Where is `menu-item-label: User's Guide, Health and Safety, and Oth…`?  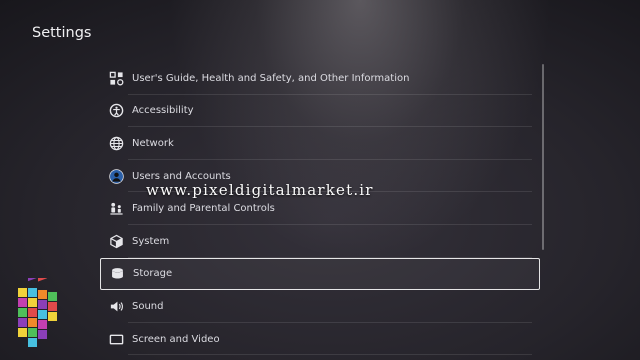
menu-item-label: User's Guide, Health and Safety, and Oth… is located at coordinates (271, 78).